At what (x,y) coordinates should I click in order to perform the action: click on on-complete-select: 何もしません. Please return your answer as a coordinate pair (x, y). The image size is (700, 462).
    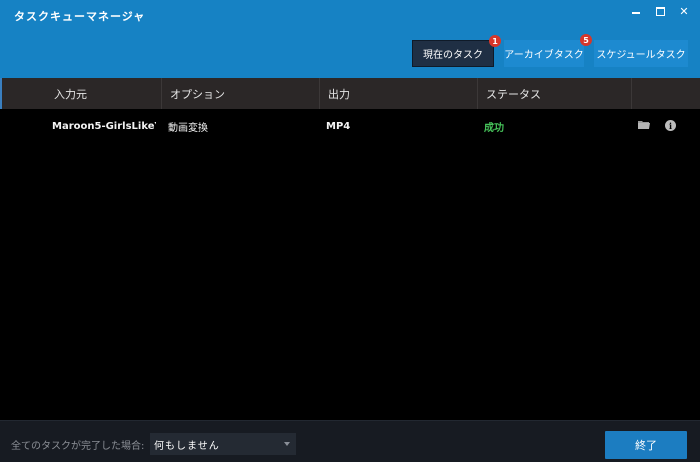
    Looking at the image, I should click on (223, 444).